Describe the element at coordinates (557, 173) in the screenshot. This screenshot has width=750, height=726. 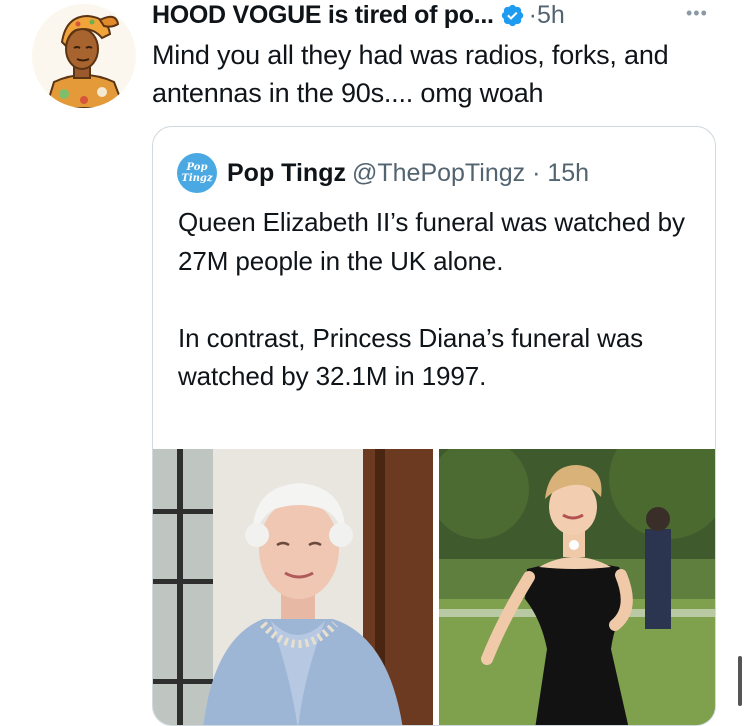
I see `quoted-timestamp: · 15h` at that location.